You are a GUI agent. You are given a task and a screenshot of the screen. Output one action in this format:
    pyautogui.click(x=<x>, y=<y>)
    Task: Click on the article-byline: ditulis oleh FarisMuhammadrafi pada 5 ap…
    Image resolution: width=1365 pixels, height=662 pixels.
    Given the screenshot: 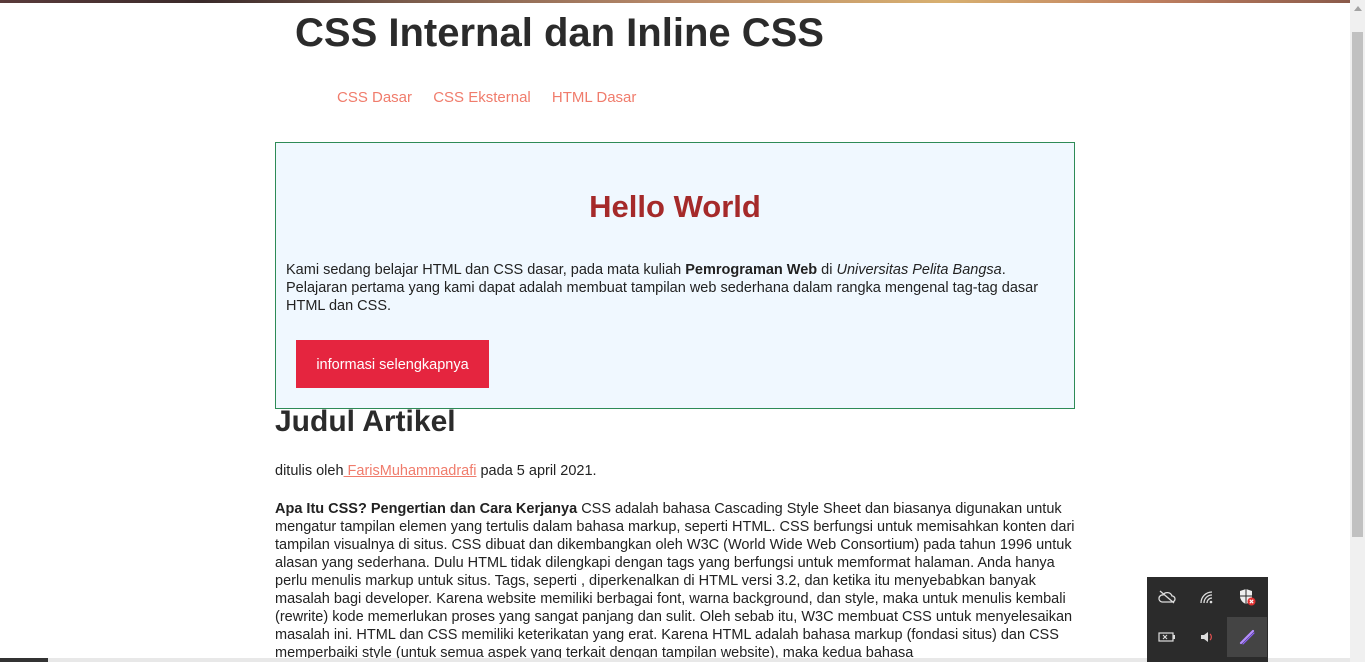 What is the action you would take?
    pyautogui.click(x=436, y=471)
    